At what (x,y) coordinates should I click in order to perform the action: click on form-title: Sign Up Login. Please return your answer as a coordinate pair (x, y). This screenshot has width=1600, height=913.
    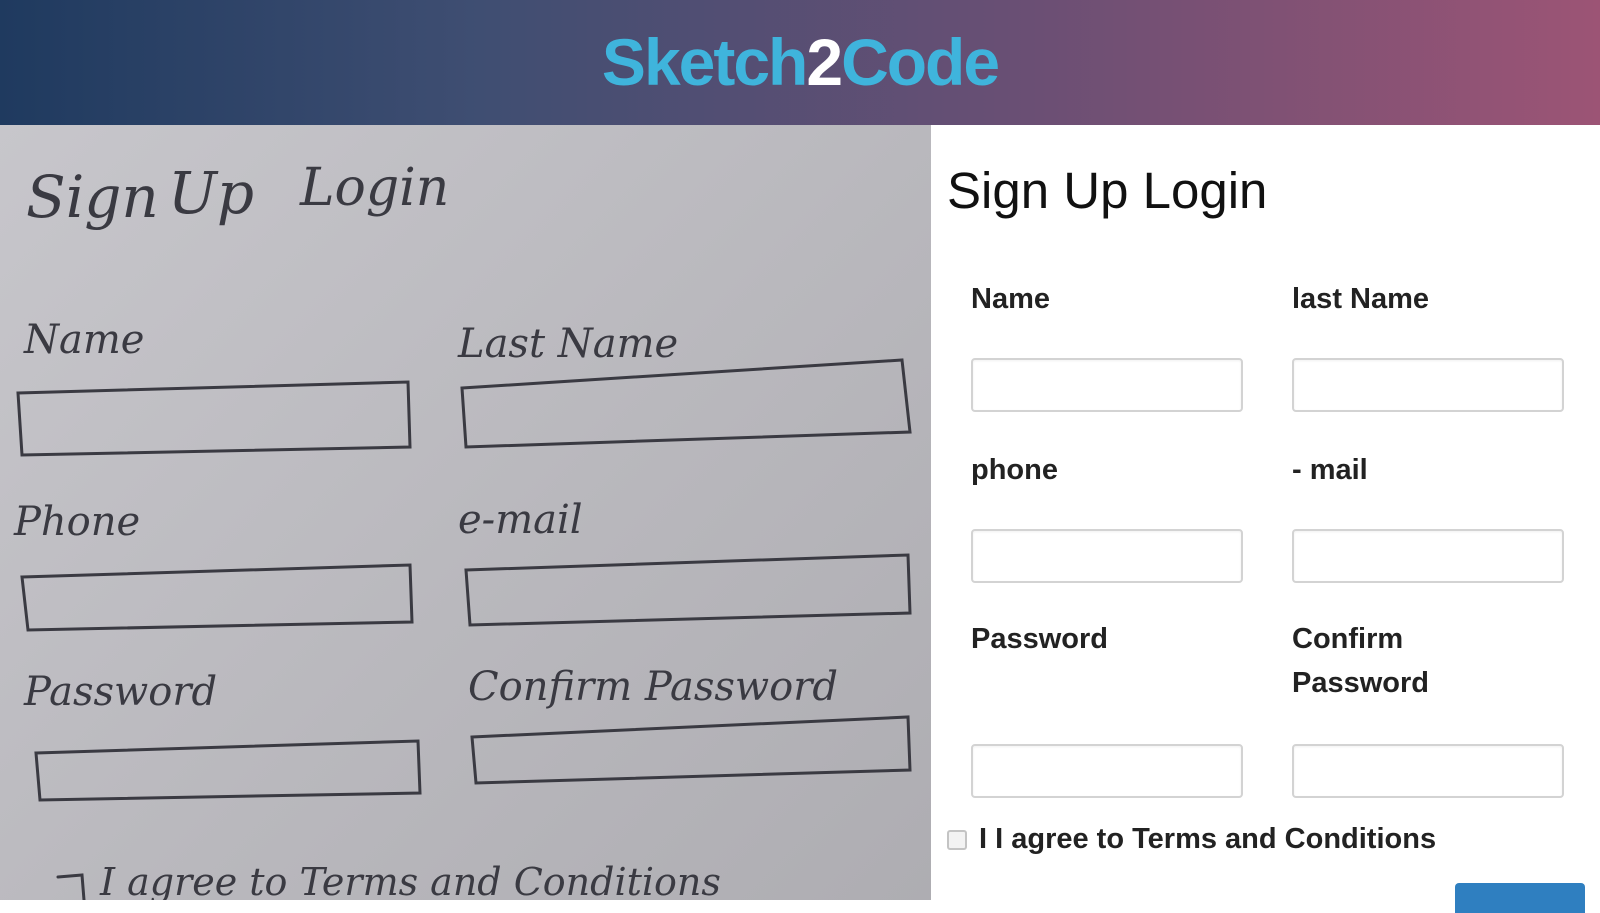
    Looking at the image, I should click on (1107, 190).